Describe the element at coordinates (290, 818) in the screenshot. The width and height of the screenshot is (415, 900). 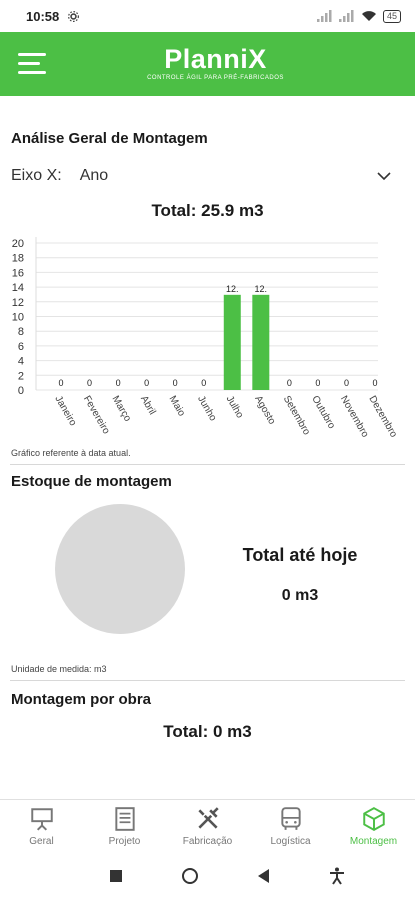
I see `bus-icon` at that location.